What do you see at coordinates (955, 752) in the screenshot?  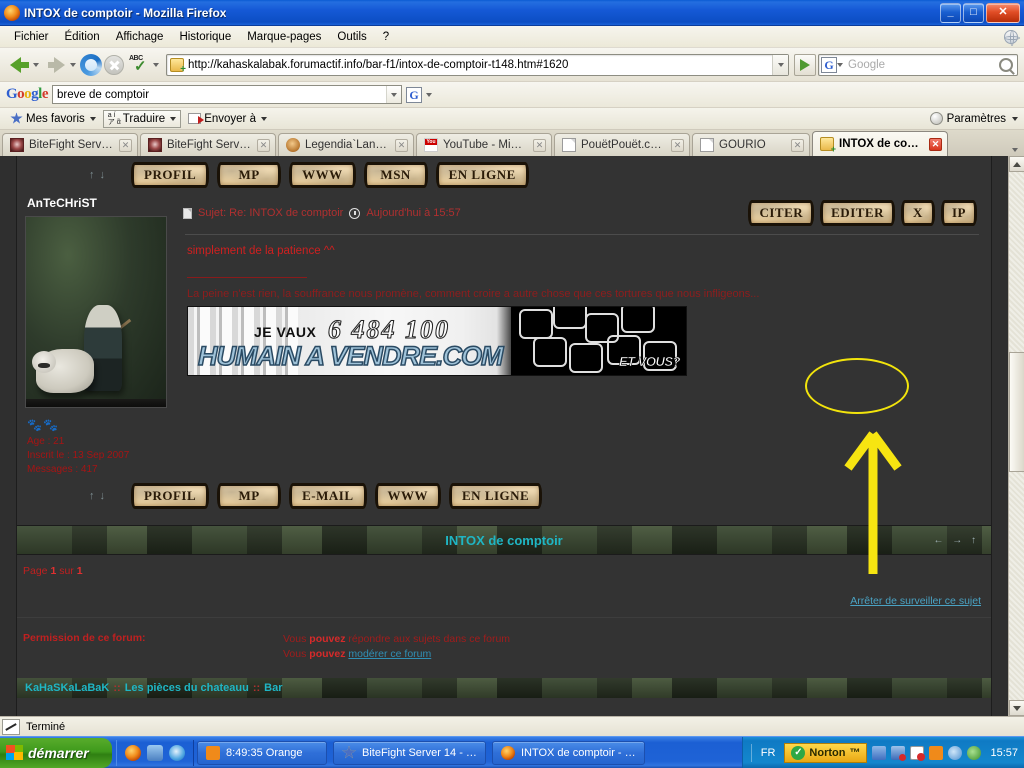 I see `media-icon` at bounding box center [955, 752].